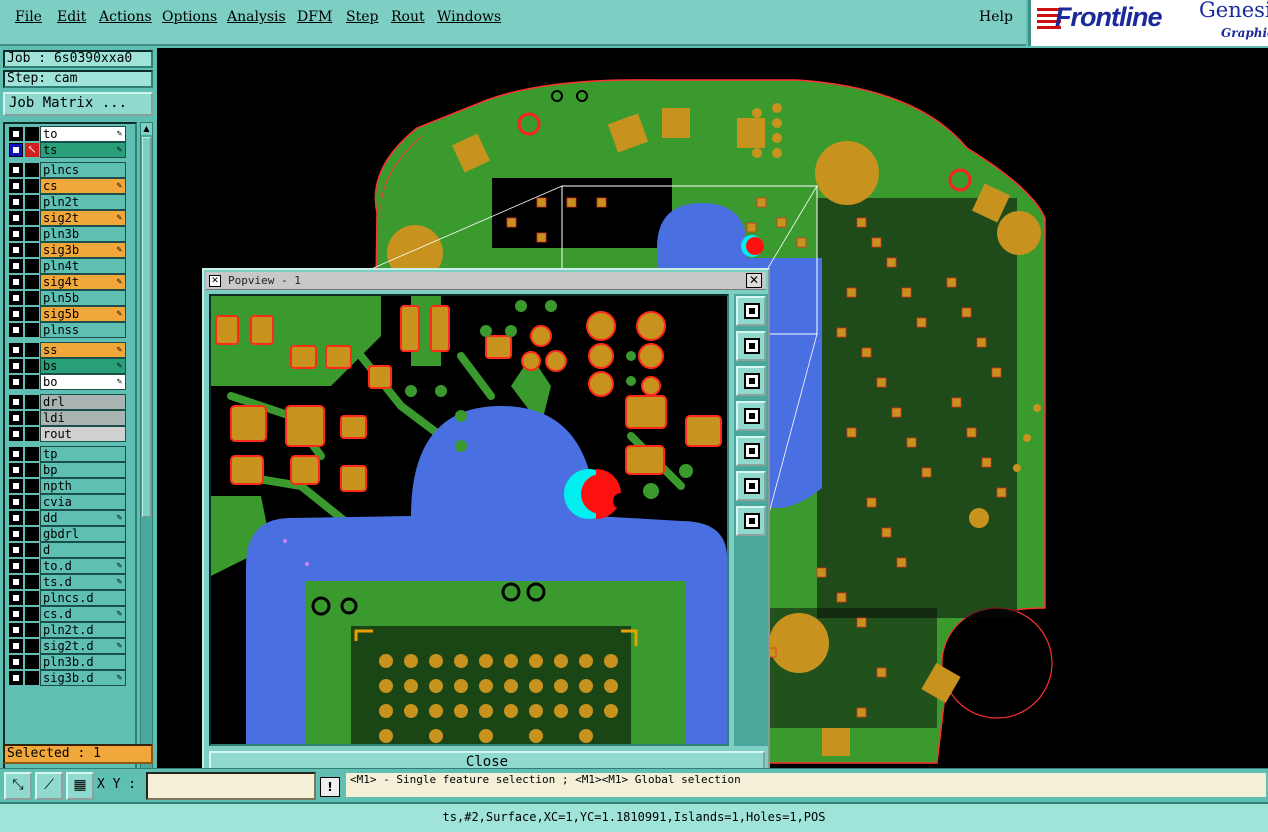 Image resolution: width=1268 pixels, height=832 pixels. I want to click on layer-name: sig2t ✎, so click(83, 218).